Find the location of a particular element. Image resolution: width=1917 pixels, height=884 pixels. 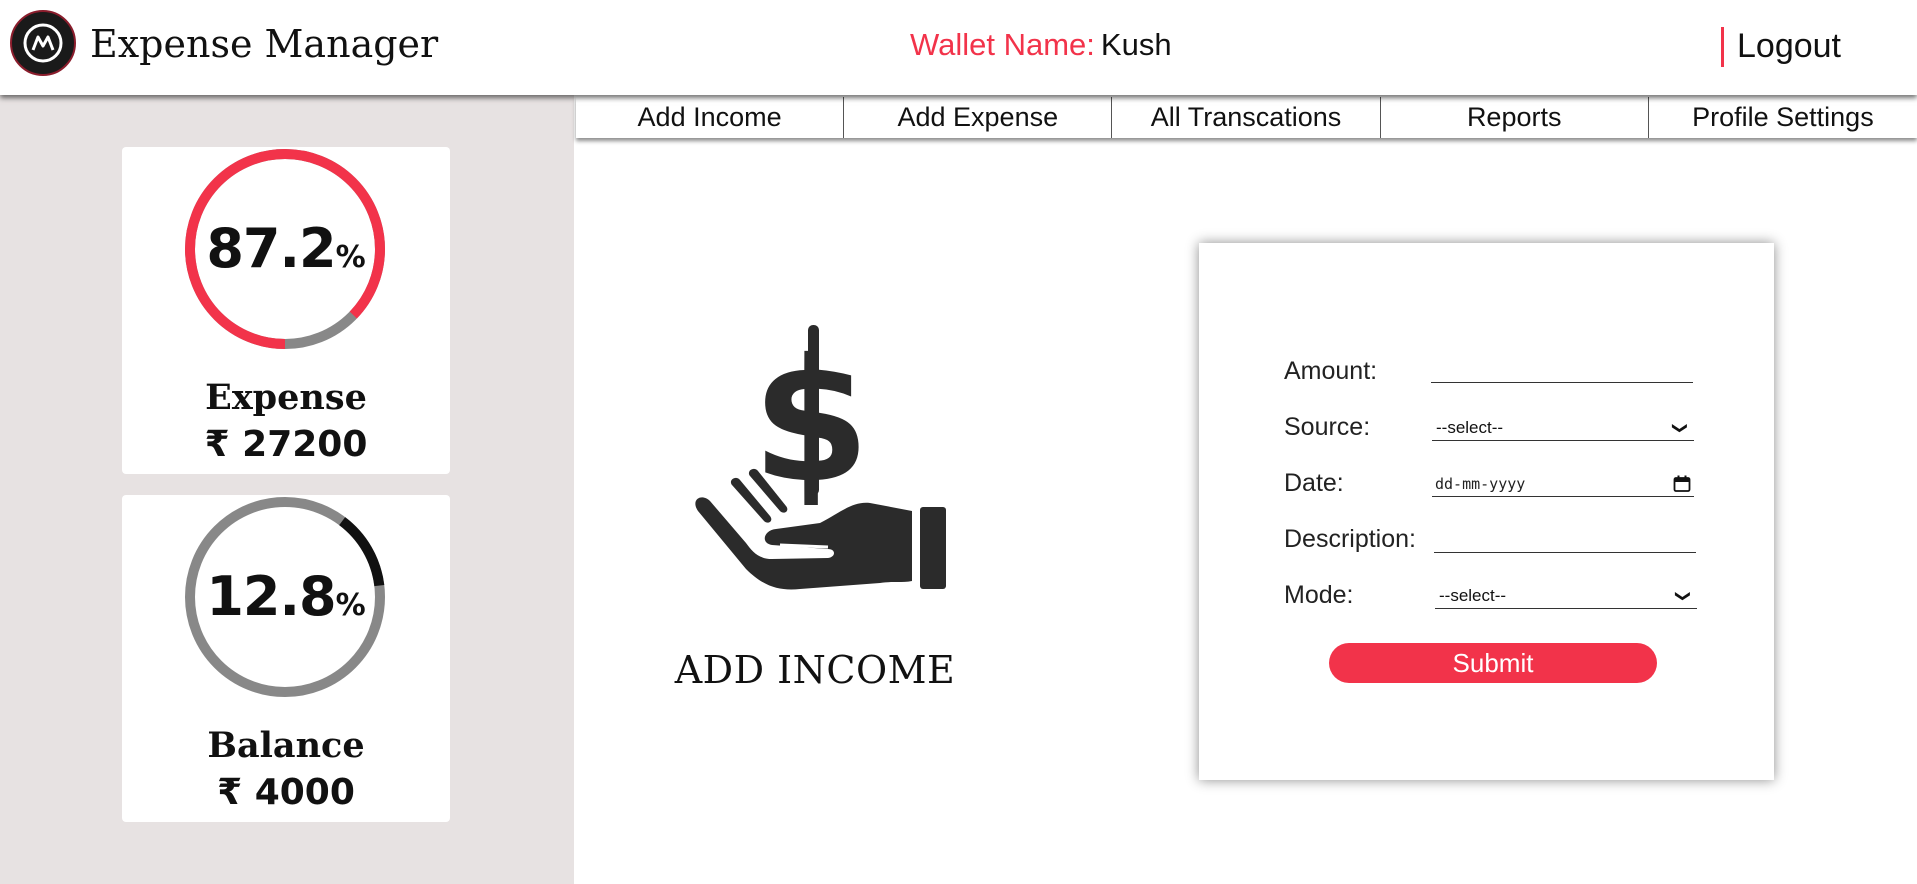

top-header: Expense Manager Wallet Name: Kush Logout is located at coordinates (958, 47).